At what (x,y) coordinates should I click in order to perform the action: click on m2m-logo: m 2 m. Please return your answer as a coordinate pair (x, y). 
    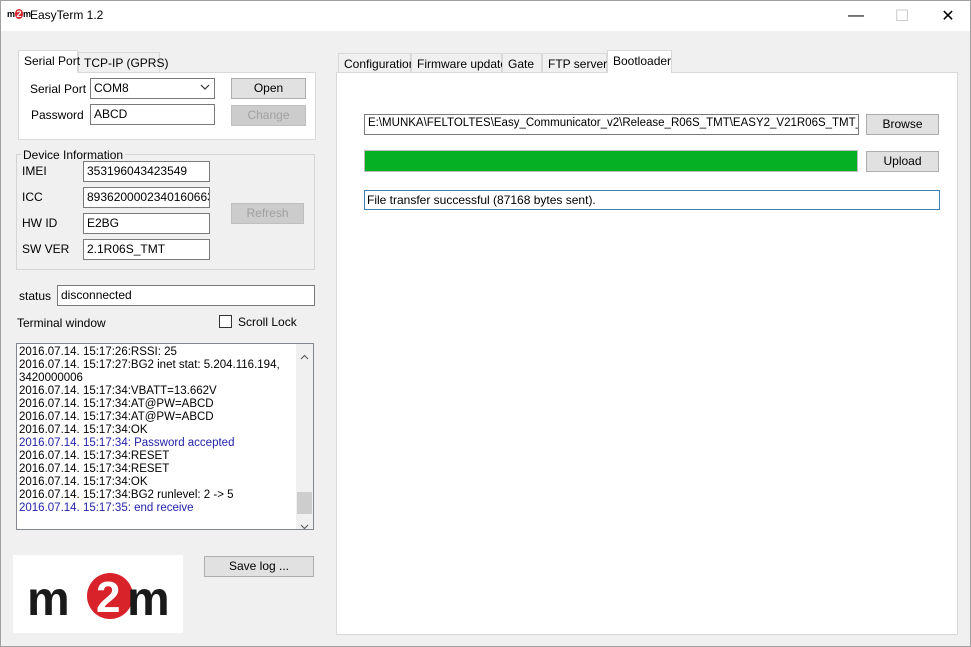
    Looking at the image, I should click on (98, 594).